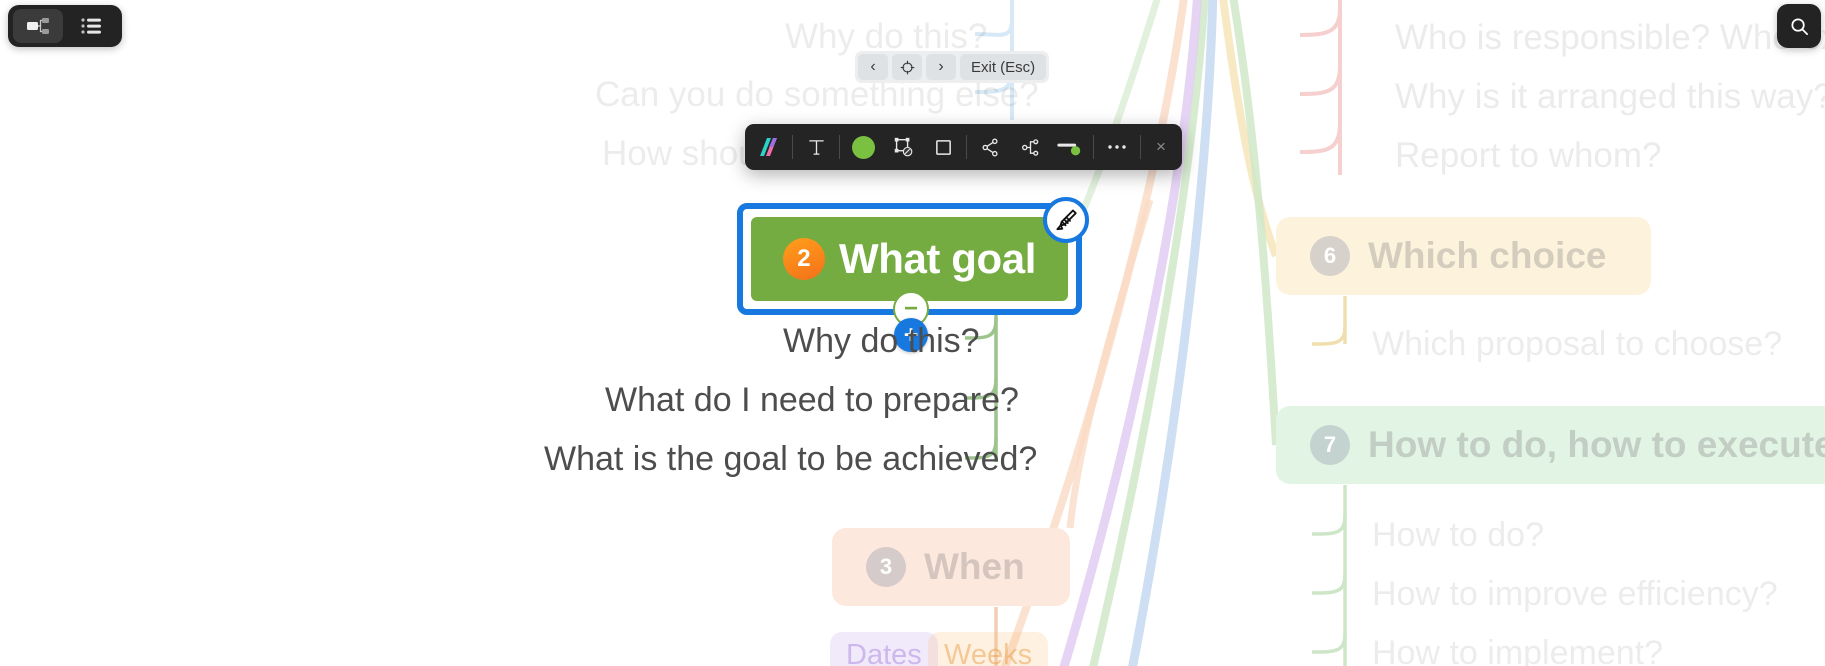 The height and width of the screenshot is (666, 1825). Describe the element at coordinates (937, 258) in the screenshot. I see `node-title: What goal` at that location.